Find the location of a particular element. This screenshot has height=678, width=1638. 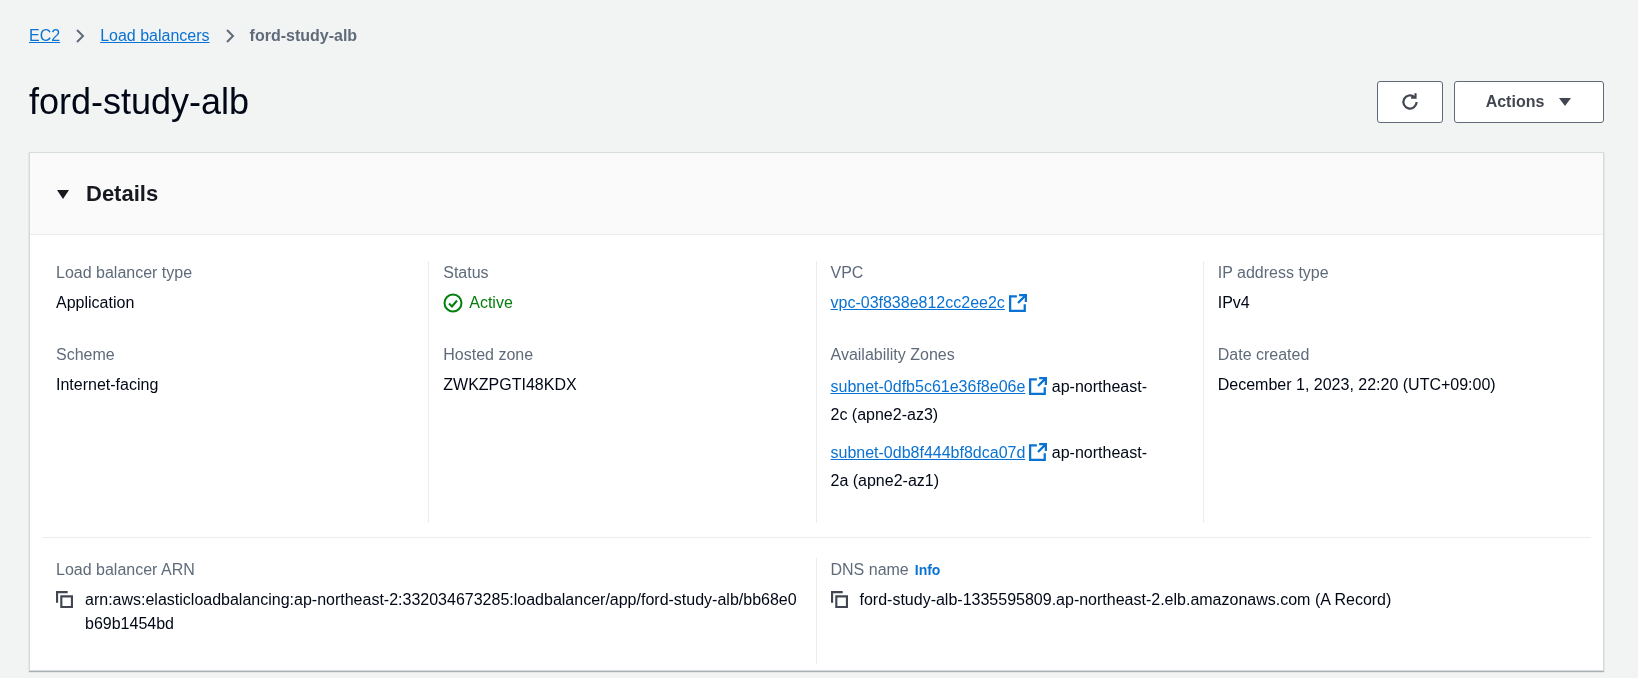

field-value: Application is located at coordinates (96, 303).